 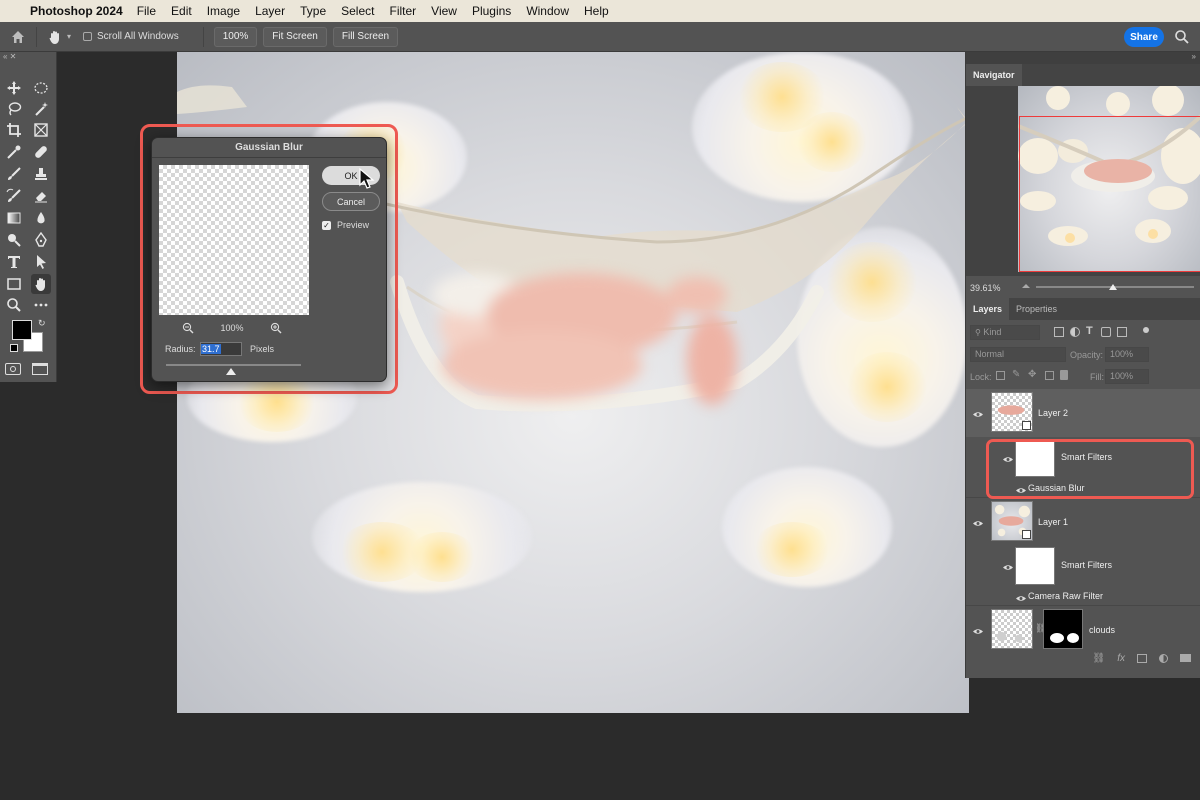 I want to click on layer-kind-filter: ⚲ Kind, so click(x=1005, y=332).